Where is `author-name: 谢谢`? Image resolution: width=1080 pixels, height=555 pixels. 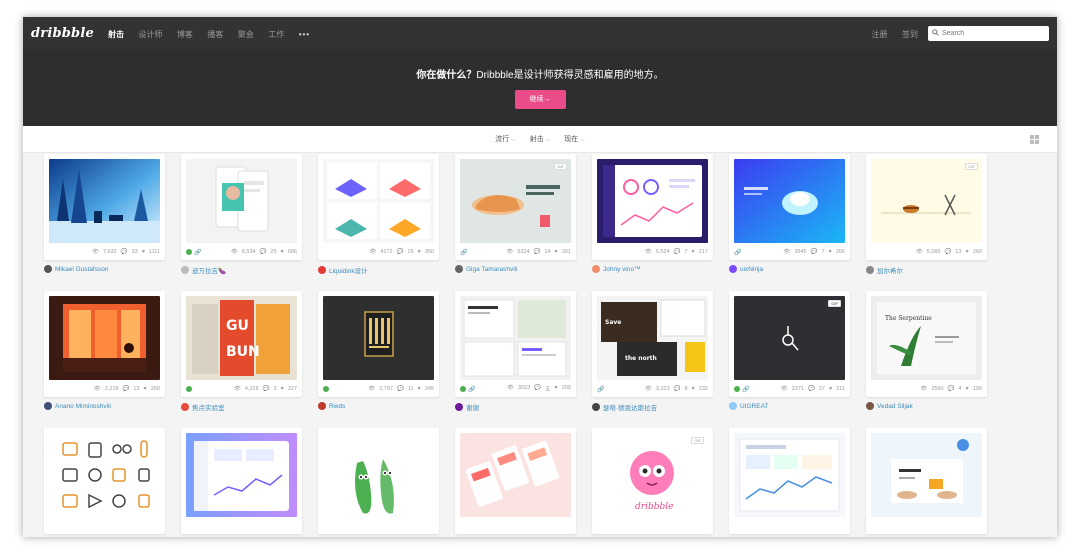 author-name: 谢谢 is located at coordinates (472, 407).